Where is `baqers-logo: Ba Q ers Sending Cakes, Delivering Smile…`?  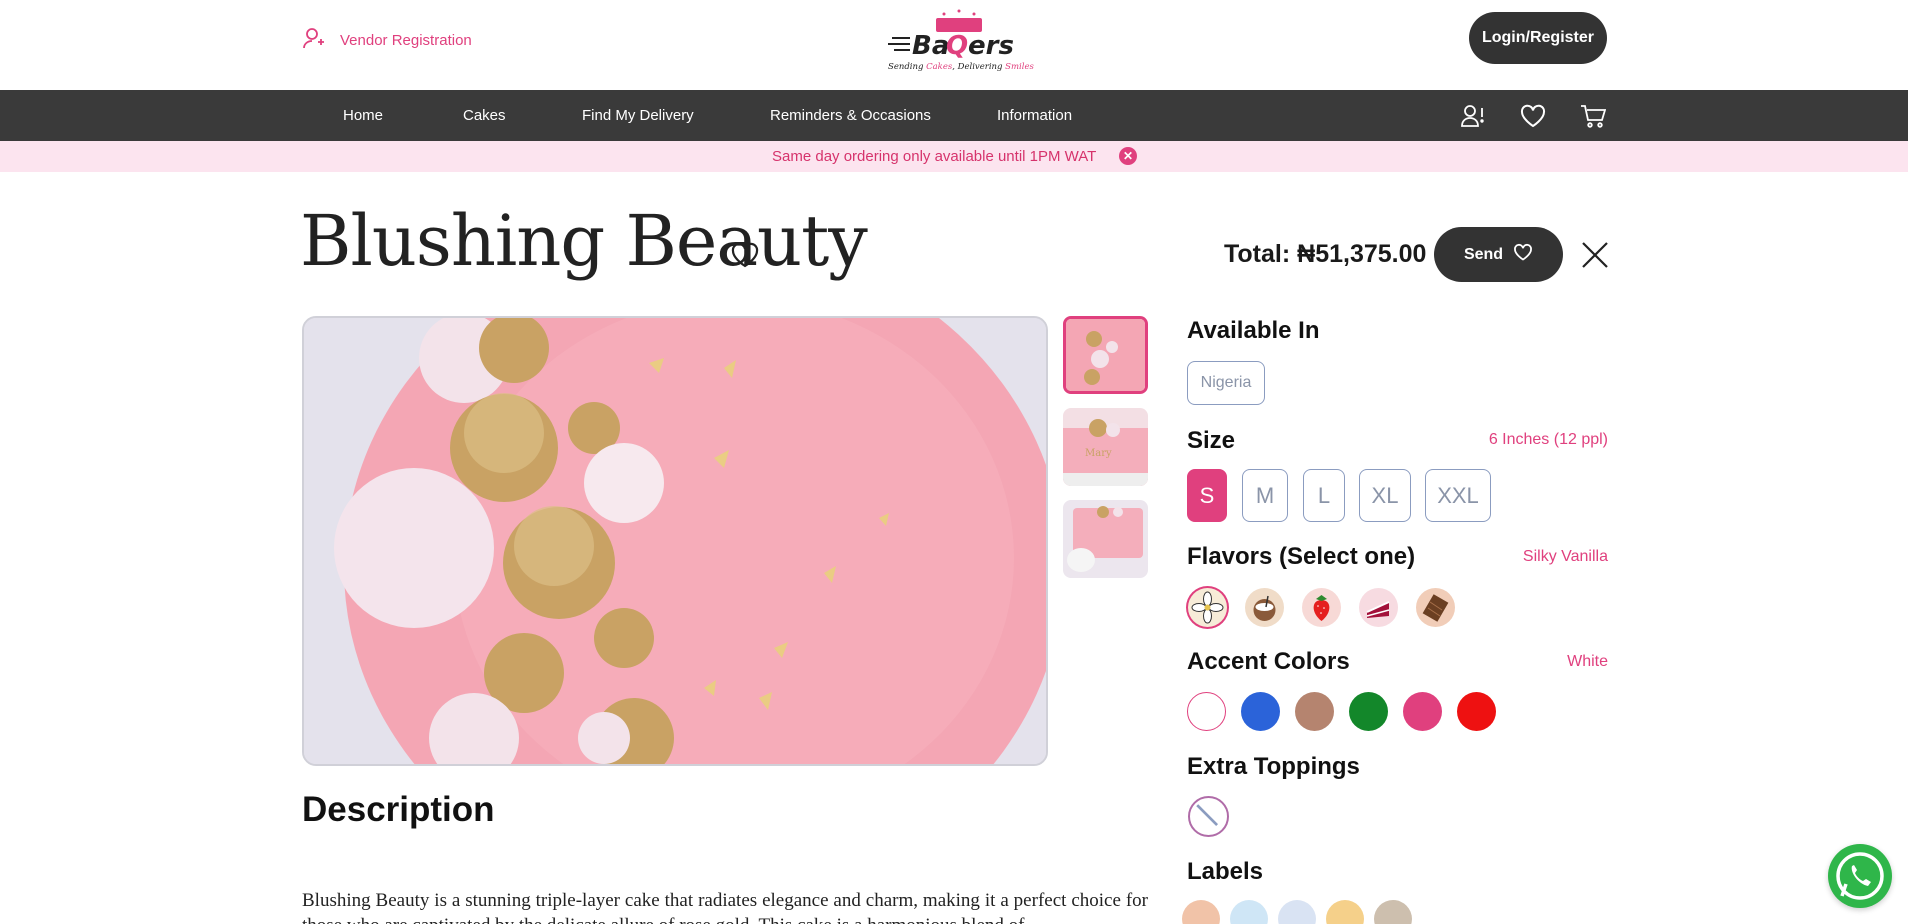 baqers-logo: Ba Q ers Sending Cakes, Delivering Smile… is located at coordinates (959, 40).